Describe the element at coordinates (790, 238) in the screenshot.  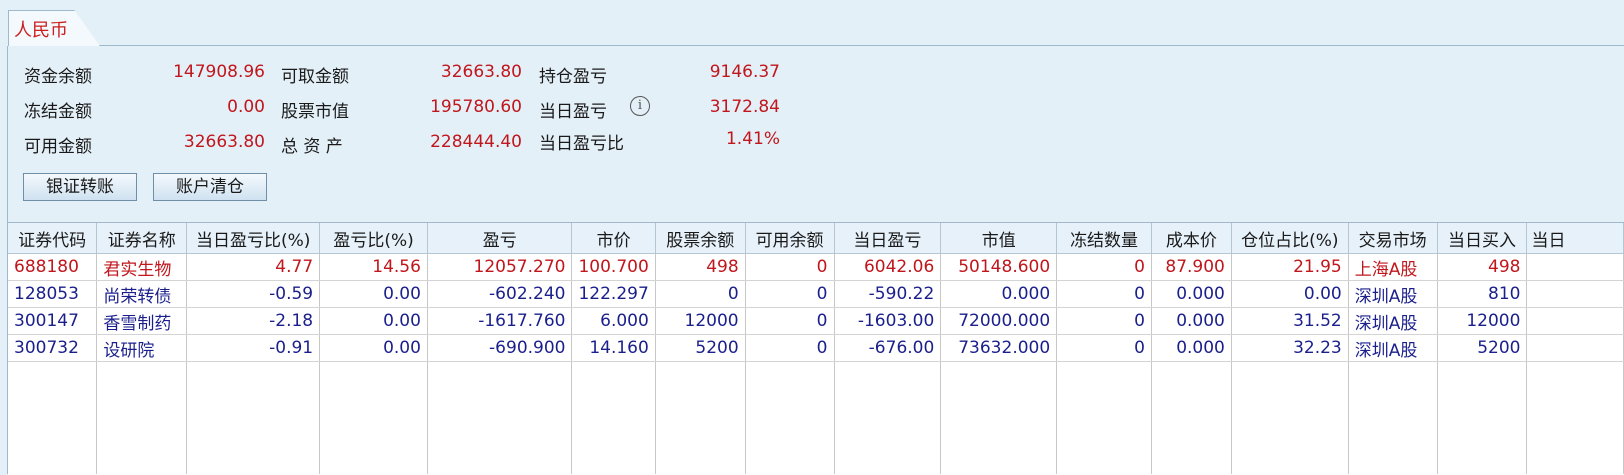
I see `column-header-available: 可用余额` at that location.